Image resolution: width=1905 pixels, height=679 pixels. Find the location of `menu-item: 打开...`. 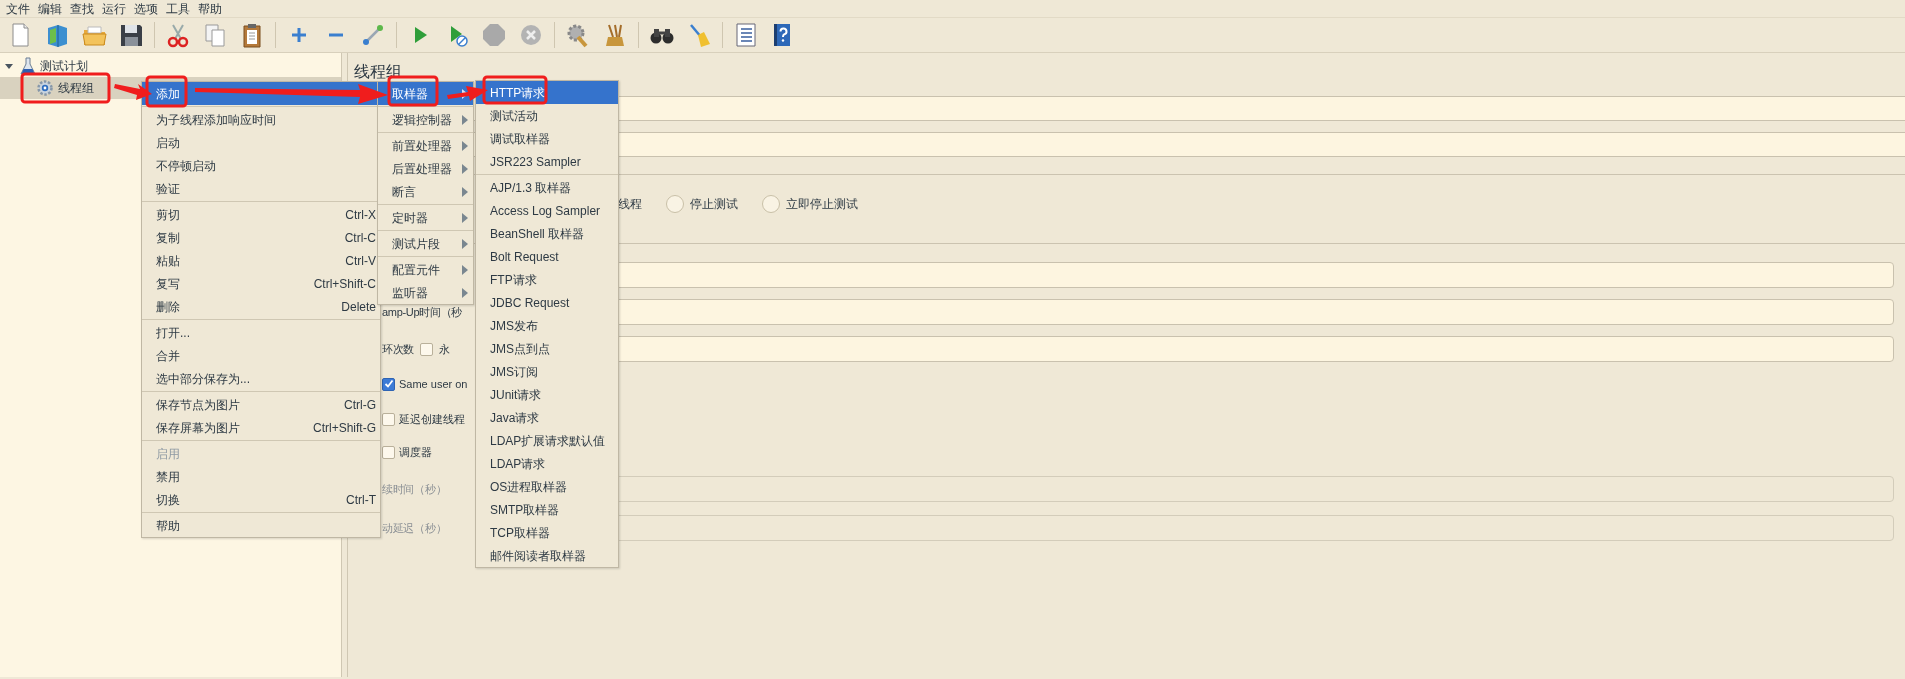

menu-item: 打开... is located at coordinates (261, 332).